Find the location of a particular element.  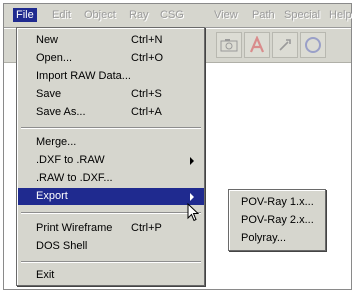

menu-item-label: DOS Shell is located at coordinates (62, 246).